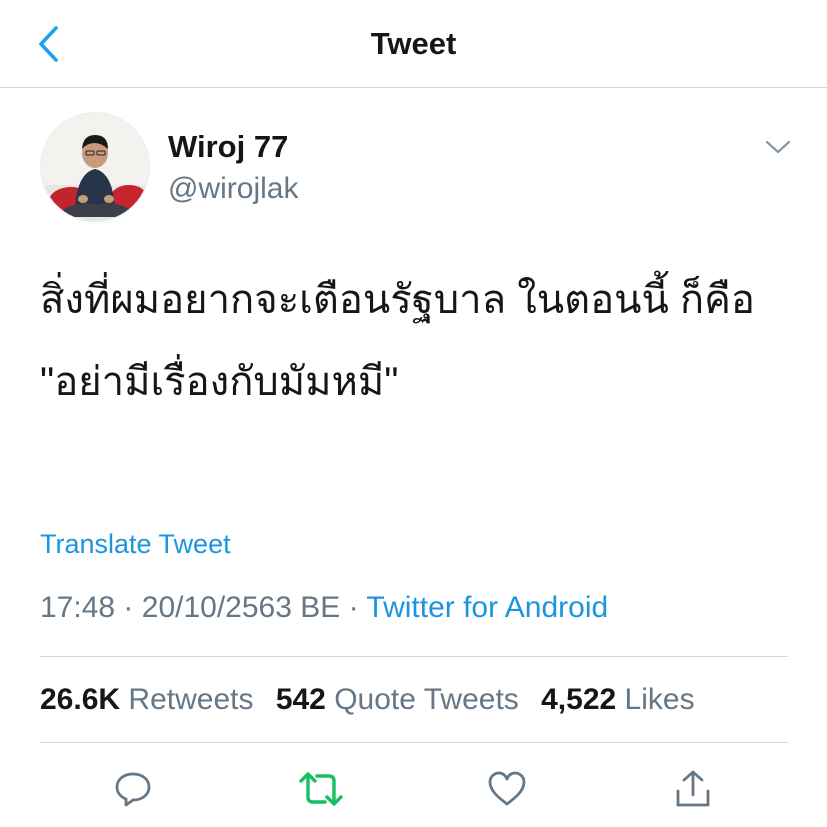  What do you see at coordinates (78, 607) in the screenshot?
I see `tweet-time: 17:48` at bounding box center [78, 607].